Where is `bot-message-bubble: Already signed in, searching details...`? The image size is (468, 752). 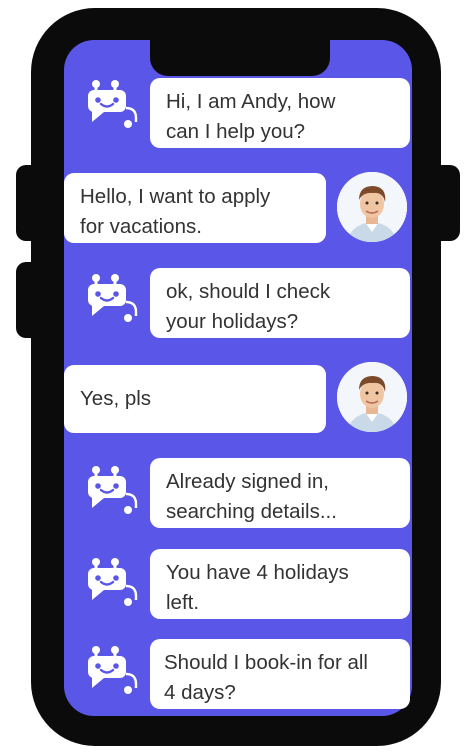
bot-message-bubble: Already signed in, searching details... is located at coordinates (280, 493).